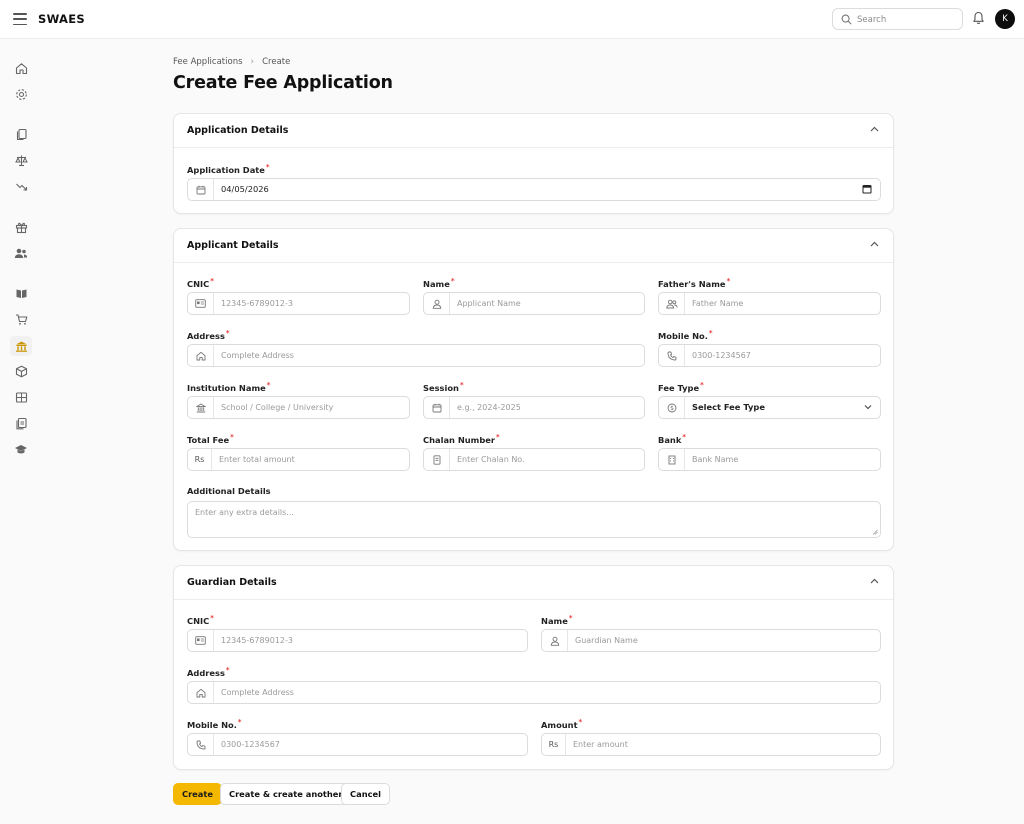 The height and width of the screenshot is (824, 1024). What do you see at coordinates (208, 672) in the screenshot?
I see `guardian-address-label: Address*` at bounding box center [208, 672].